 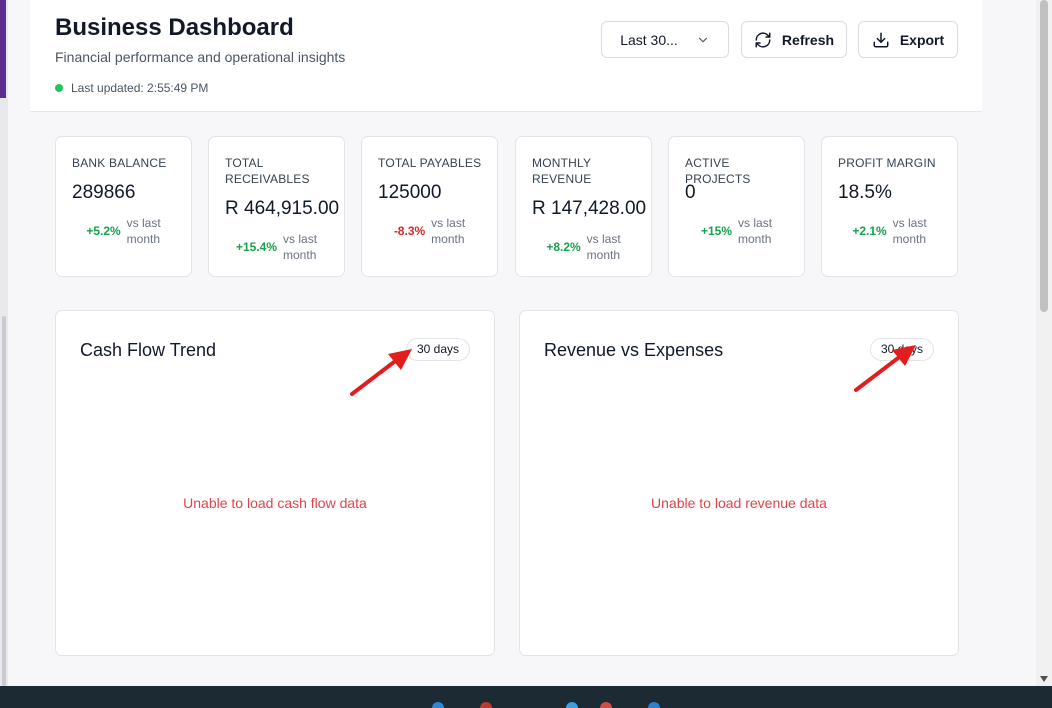 What do you see at coordinates (763, 39) in the screenshot?
I see `refresh-icon` at bounding box center [763, 39].